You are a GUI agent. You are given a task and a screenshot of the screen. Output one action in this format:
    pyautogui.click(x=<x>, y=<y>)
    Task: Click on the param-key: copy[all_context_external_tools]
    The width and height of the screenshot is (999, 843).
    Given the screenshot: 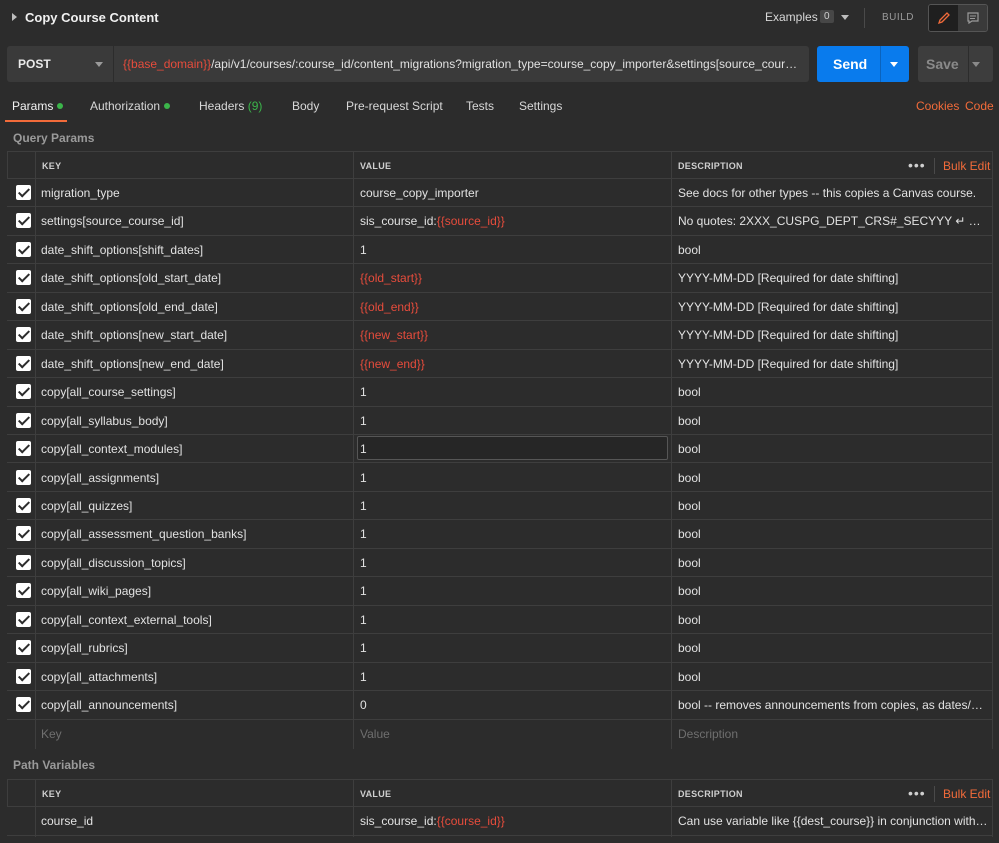 What is the action you would take?
    pyautogui.click(x=193, y=620)
    